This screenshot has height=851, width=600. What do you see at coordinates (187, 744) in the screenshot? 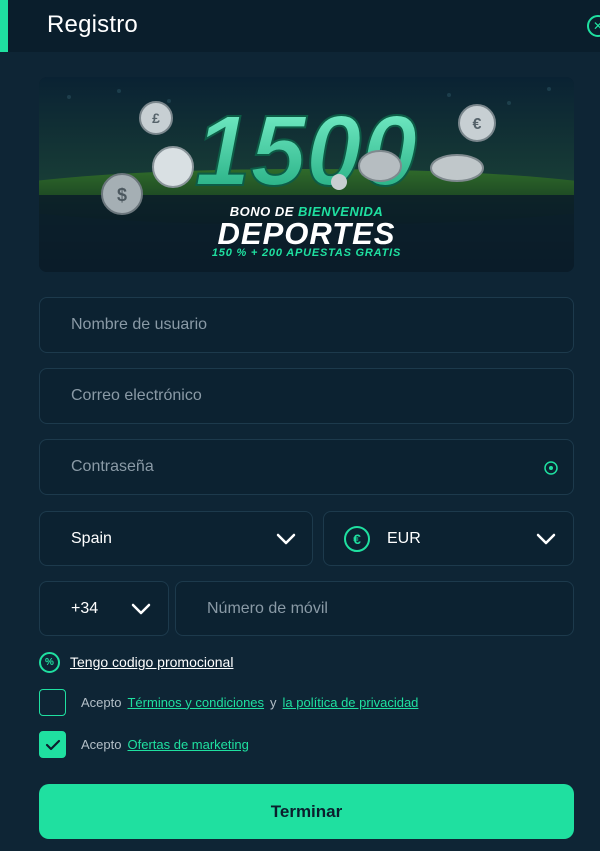
I see `marketing-offers-link: Ofertas de marketing` at bounding box center [187, 744].